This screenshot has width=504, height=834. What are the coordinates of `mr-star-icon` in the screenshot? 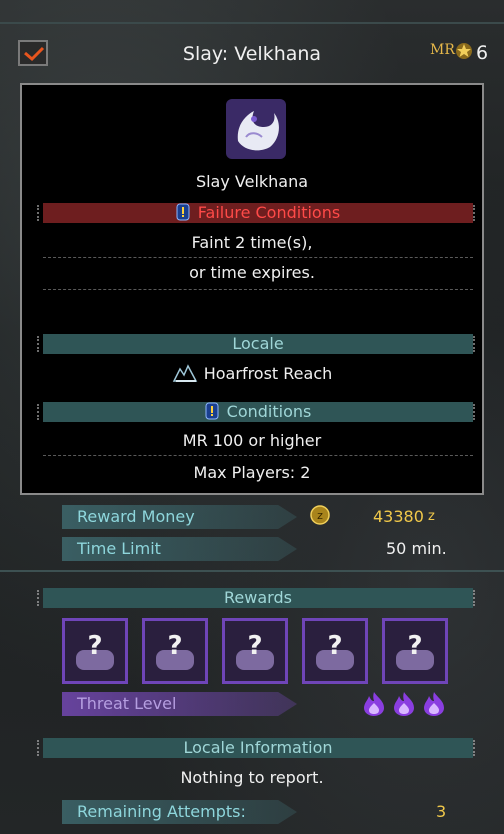 It's located at (464, 51).